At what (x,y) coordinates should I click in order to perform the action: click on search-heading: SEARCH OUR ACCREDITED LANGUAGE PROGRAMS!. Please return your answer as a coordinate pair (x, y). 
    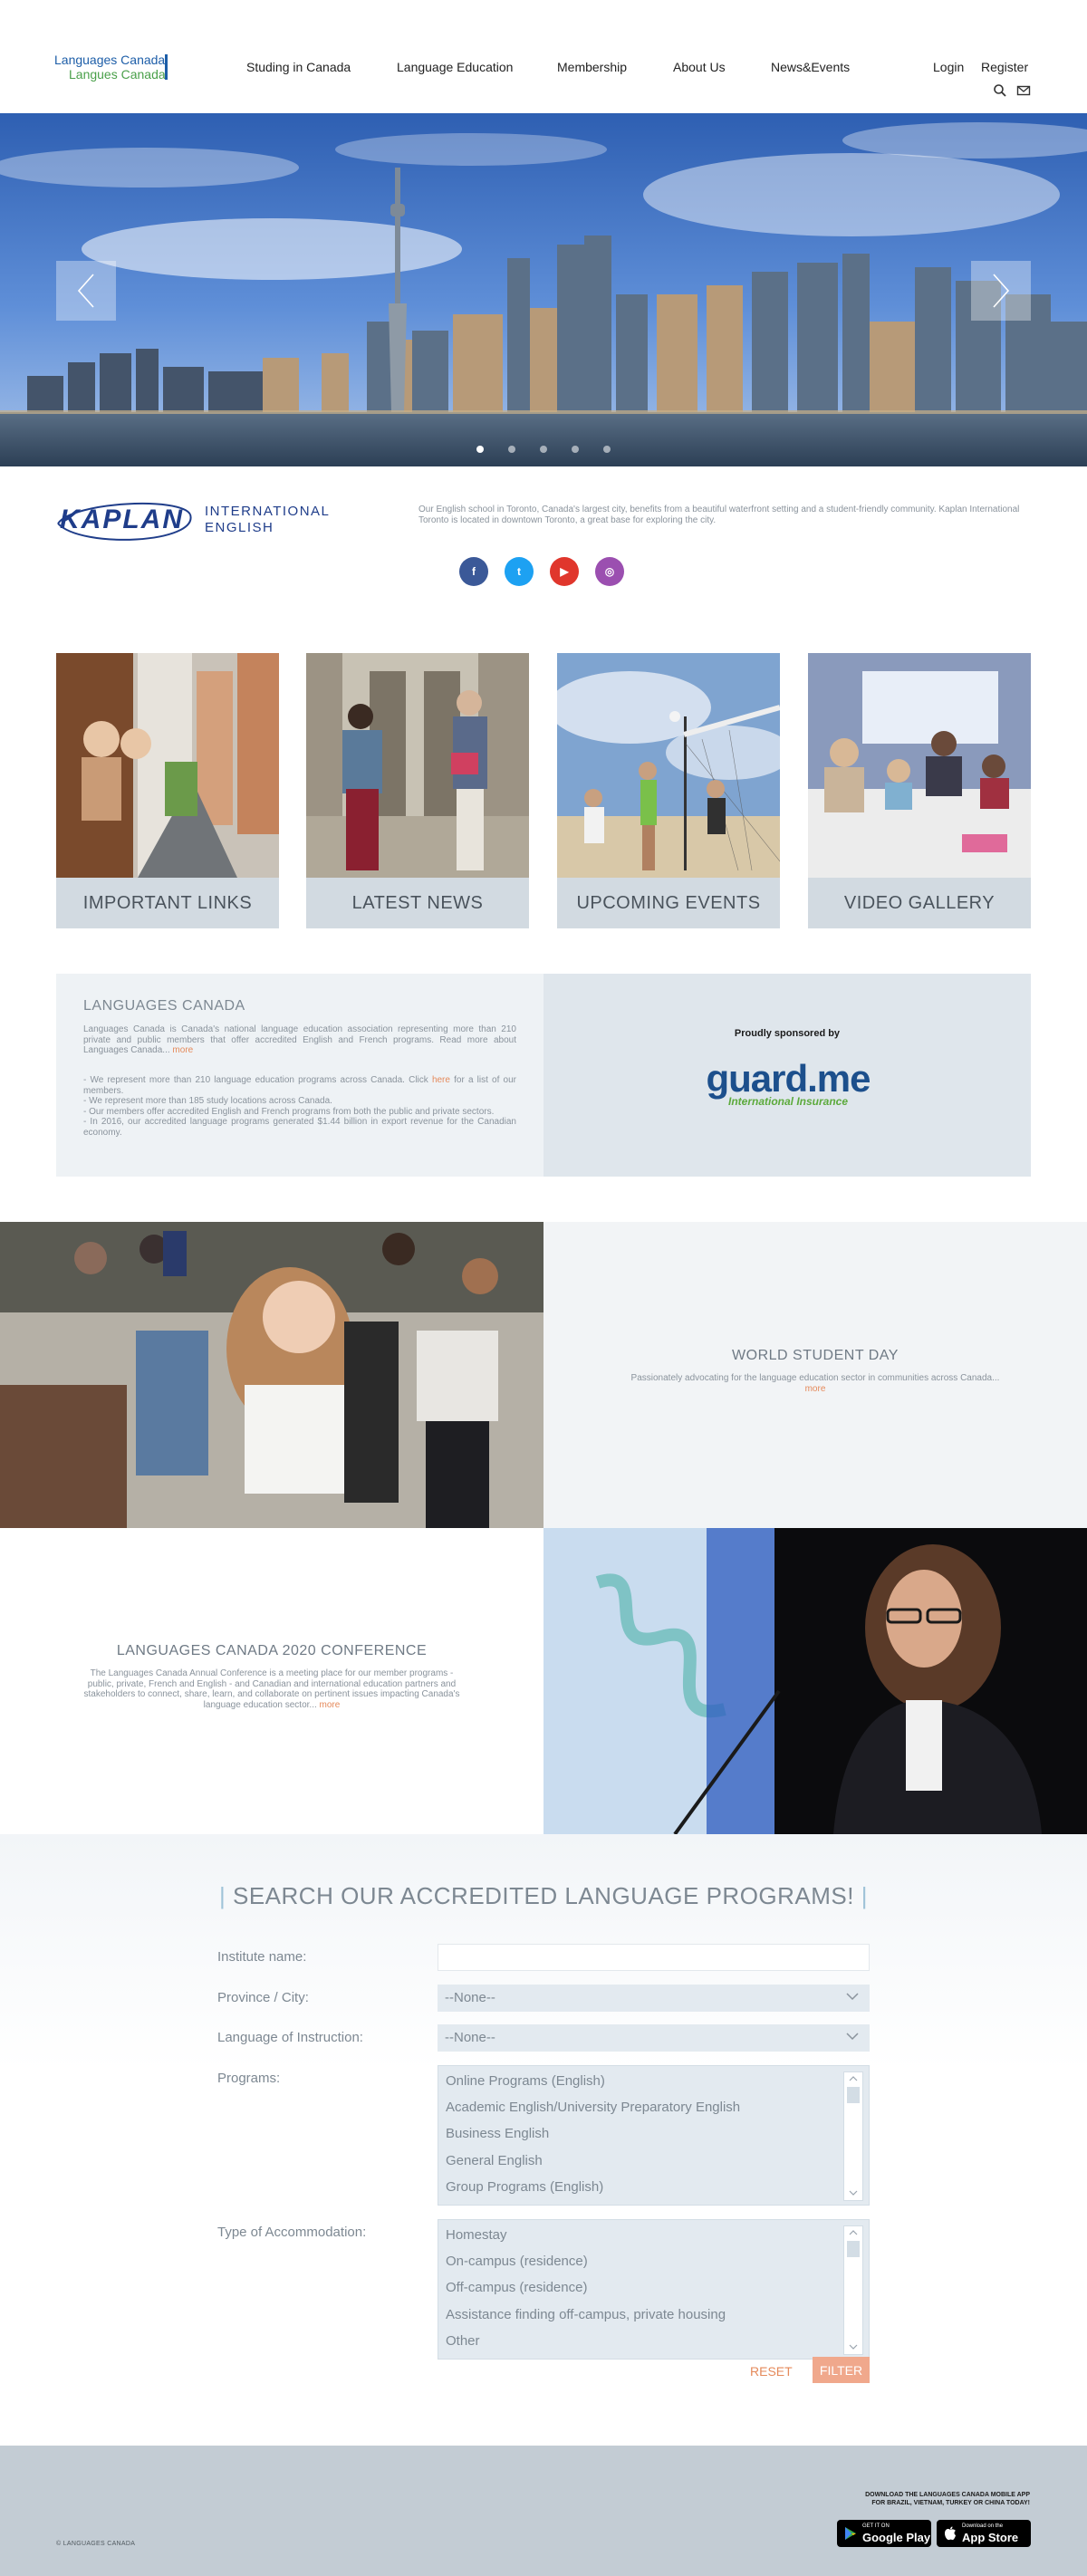
    Looking at the image, I should click on (543, 1895).